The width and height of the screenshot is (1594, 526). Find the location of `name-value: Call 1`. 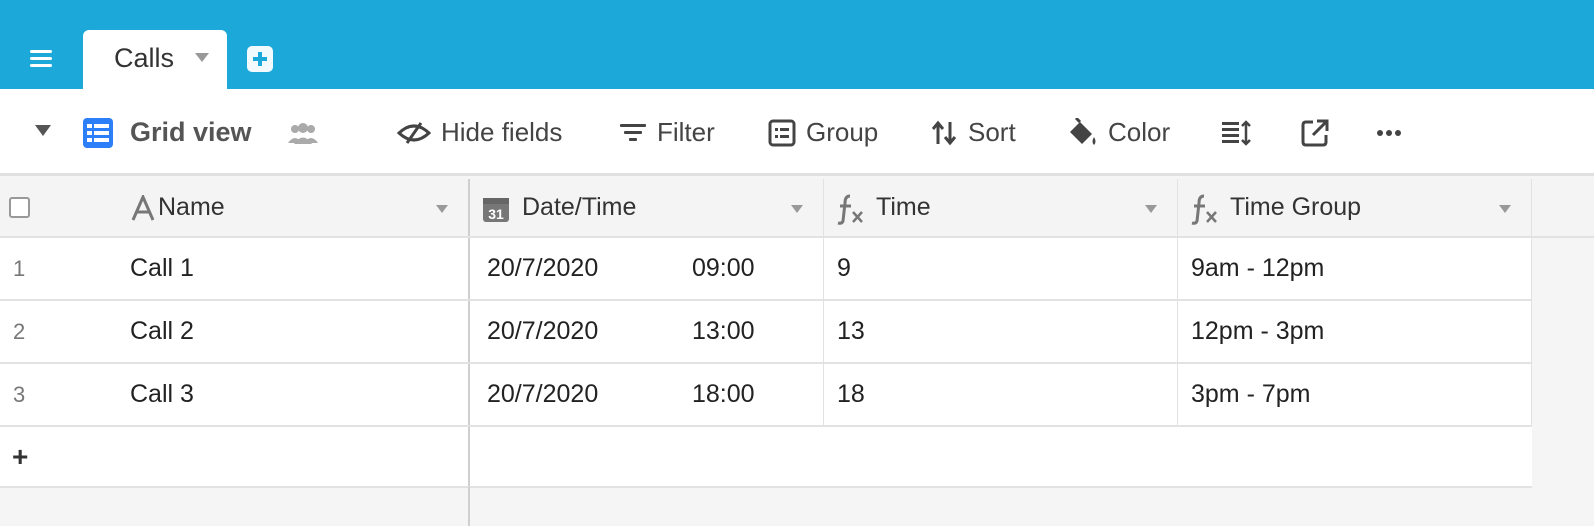

name-value: Call 1 is located at coordinates (162, 268).